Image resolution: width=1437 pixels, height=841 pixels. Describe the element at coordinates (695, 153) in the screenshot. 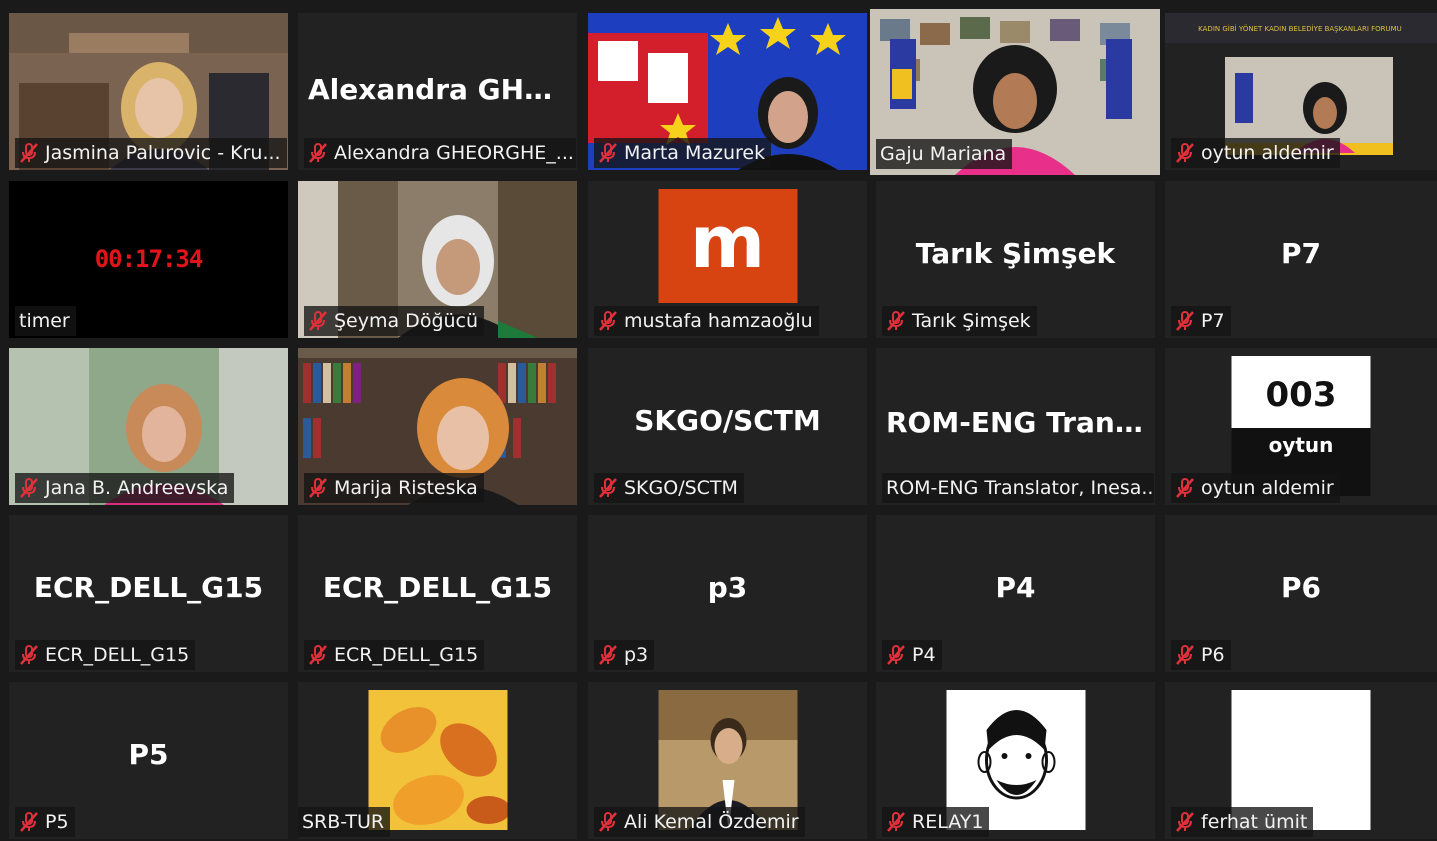

I see `participant-name: Marta Mazurek` at that location.